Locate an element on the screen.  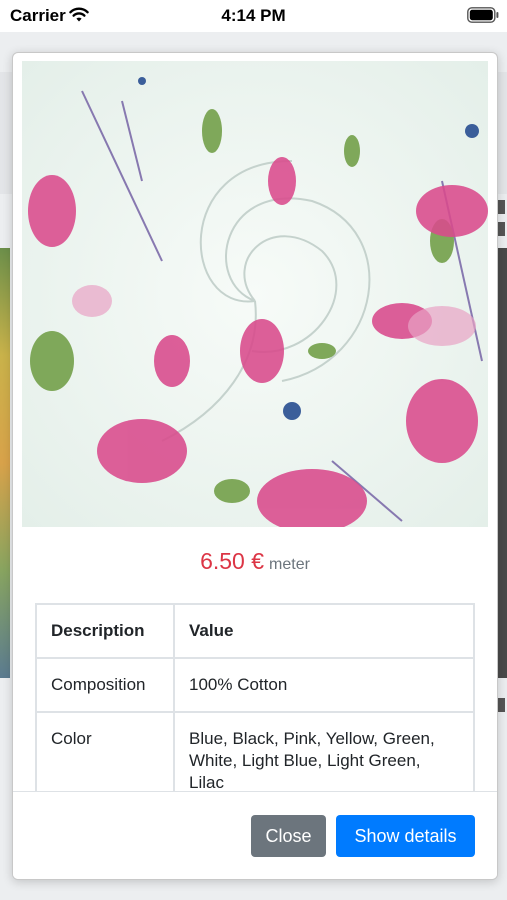
table-header-description: Description is located at coordinates (105, 631).